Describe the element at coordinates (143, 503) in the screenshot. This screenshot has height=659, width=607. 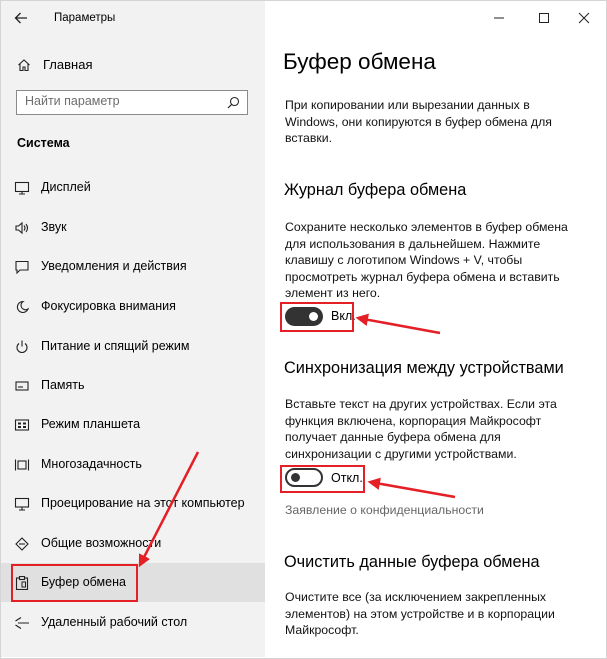
I see `sidebar-item-label: Проецирование на этот компьютер` at that location.